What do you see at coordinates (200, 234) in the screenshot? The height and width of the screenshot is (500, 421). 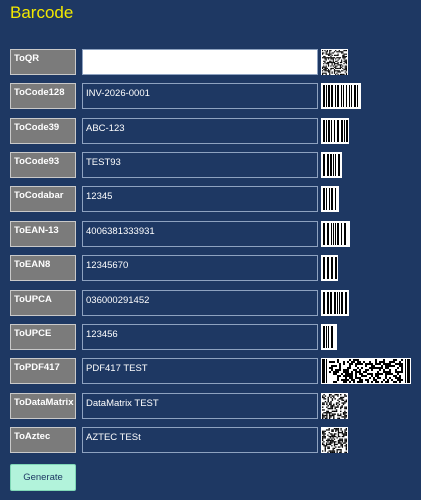 I see `ean13-input: 4006381333931` at bounding box center [200, 234].